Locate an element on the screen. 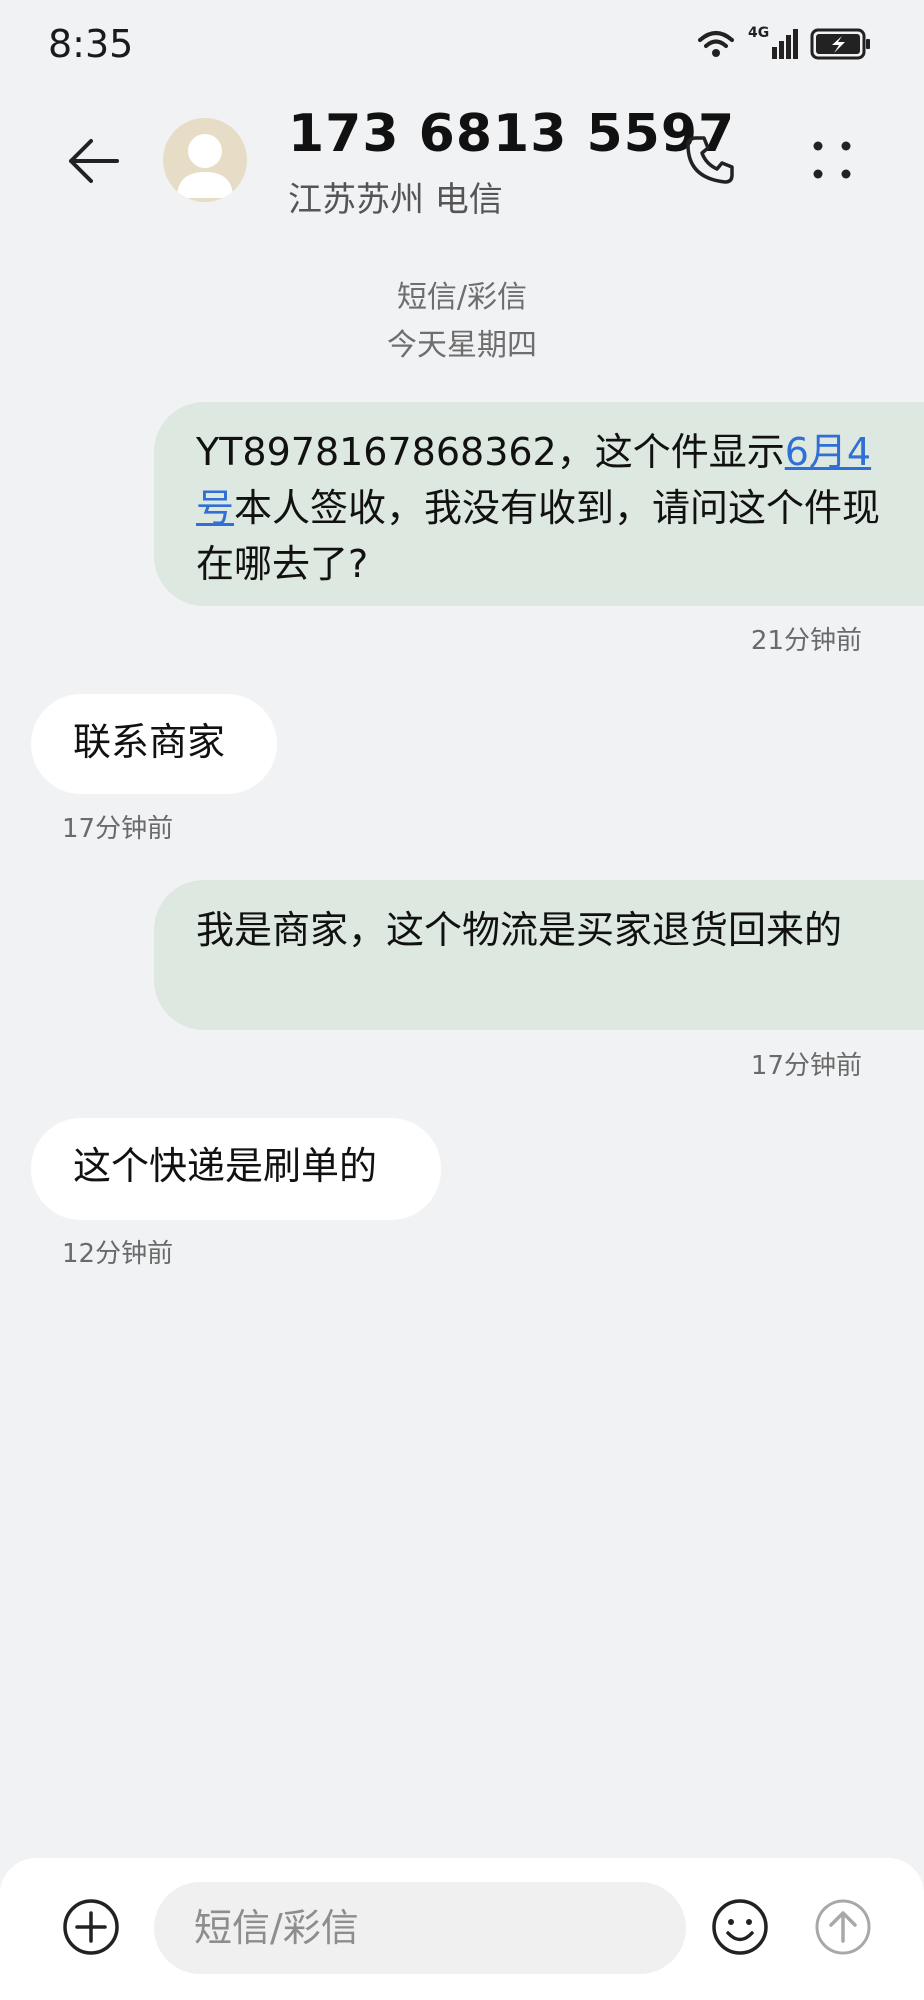 The image size is (924, 2000). message-input is located at coordinates (420, 1928).